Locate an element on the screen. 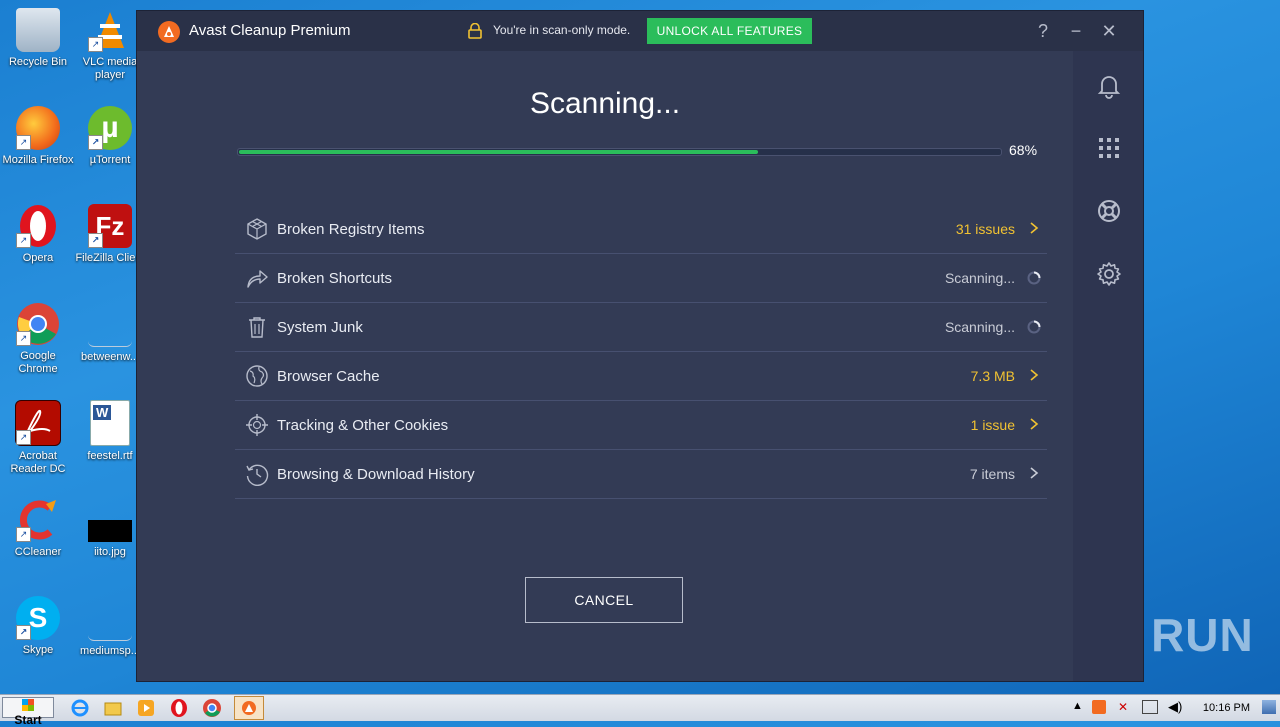 The image size is (1280, 727). crosshair-icon is located at coordinates (257, 425).